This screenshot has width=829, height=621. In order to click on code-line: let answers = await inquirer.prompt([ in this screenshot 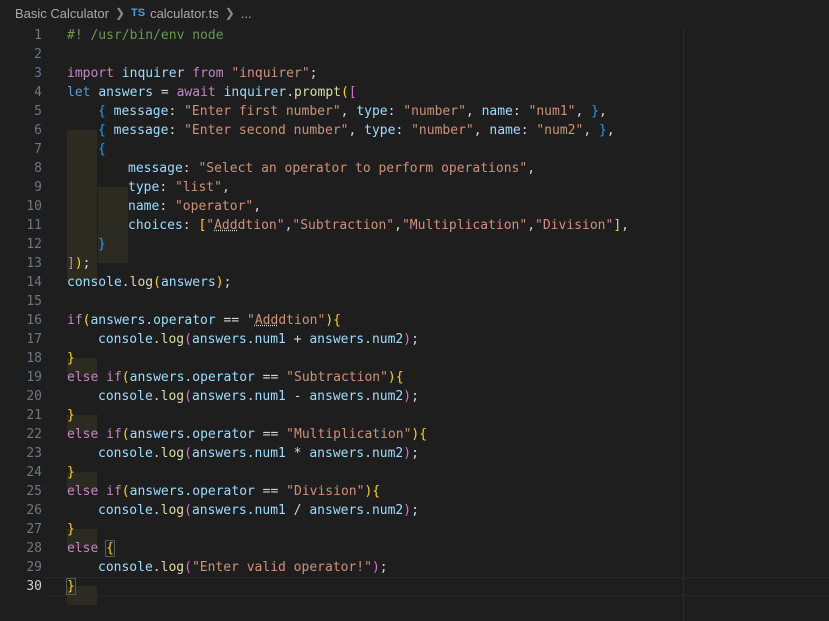, I will do `click(212, 92)`.